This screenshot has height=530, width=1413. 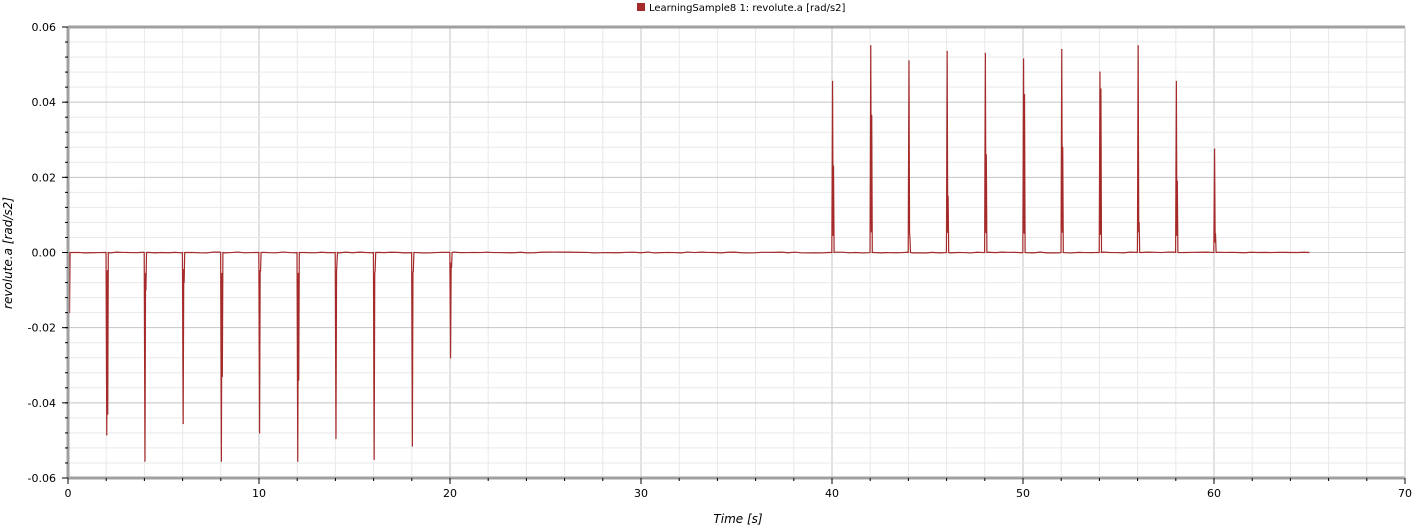 What do you see at coordinates (1023, 493) in the screenshot?
I see `x-tick-label: 50` at bounding box center [1023, 493].